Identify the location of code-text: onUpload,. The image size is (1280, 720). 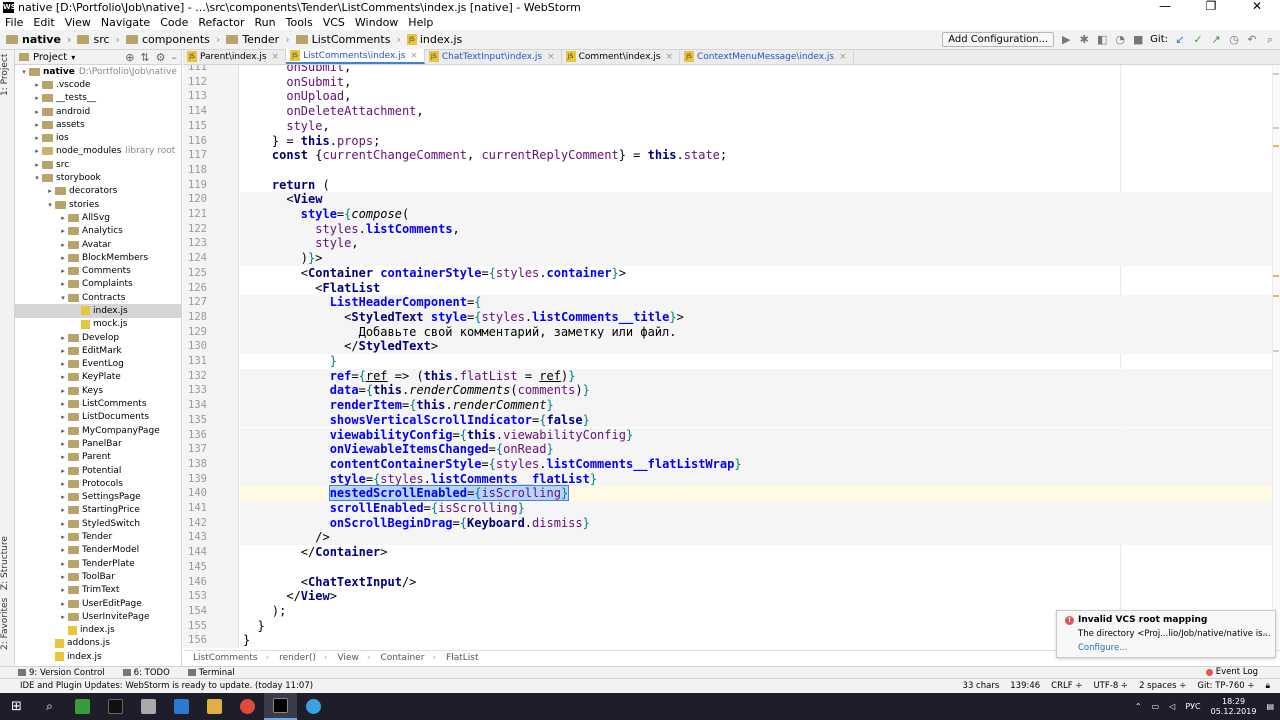
(297, 96).